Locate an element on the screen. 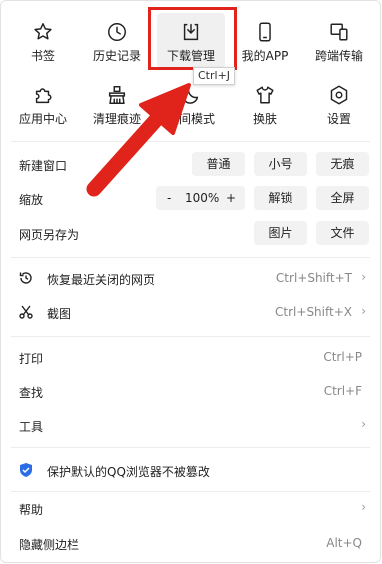  zoom-in-button: + is located at coordinates (231, 198).